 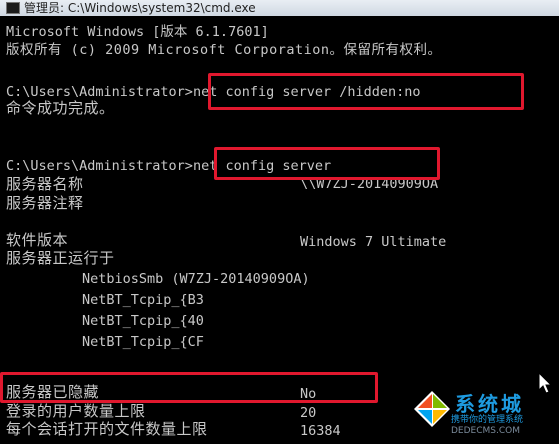 What do you see at coordinates (45, 203) in the screenshot?
I see `server-comment-label: 服务器注释` at bounding box center [45, 203].